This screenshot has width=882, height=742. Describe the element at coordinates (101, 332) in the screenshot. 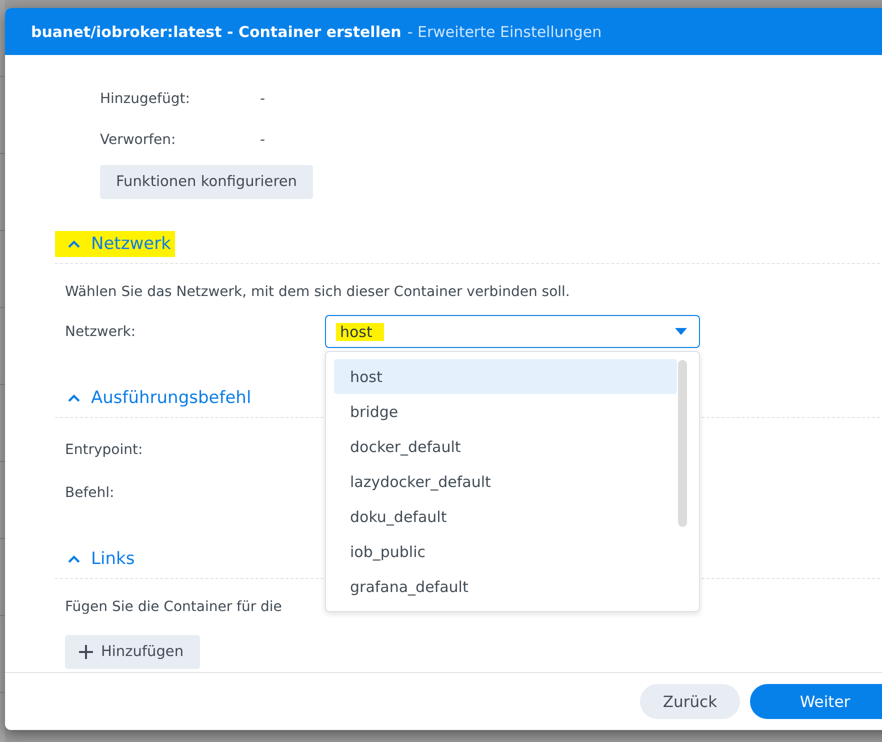

I see `field-label: Netzwerk:` at that location.